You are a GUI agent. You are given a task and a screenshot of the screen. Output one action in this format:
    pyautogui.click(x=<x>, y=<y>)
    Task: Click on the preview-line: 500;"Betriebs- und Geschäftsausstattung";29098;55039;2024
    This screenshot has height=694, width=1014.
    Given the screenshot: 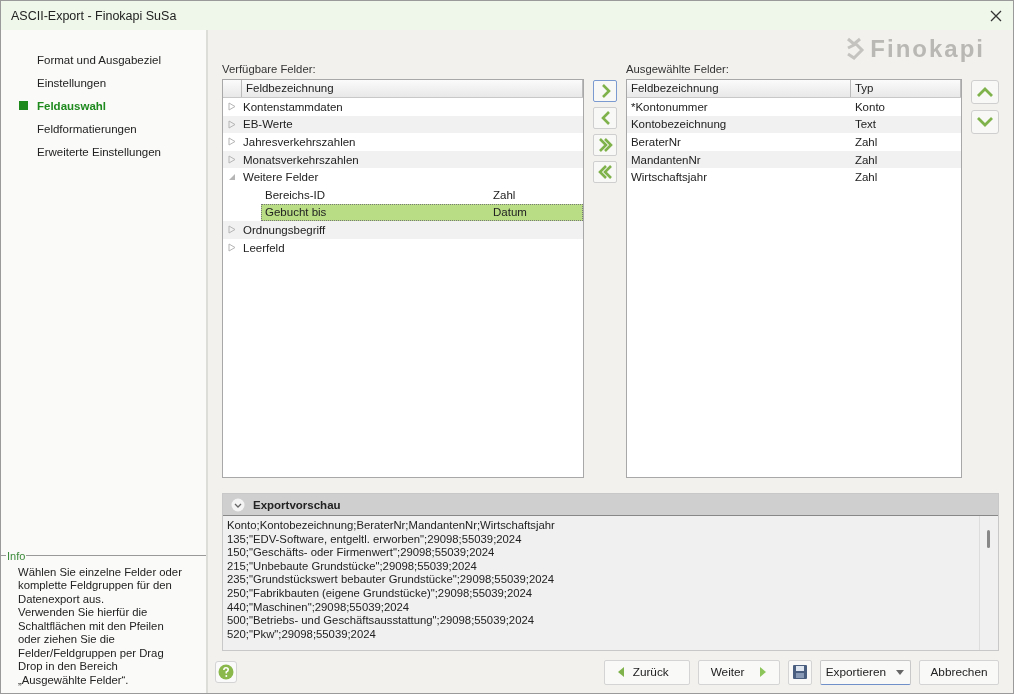 What is the action you would take?
    pyautogui.click(x=381, y=621)
    